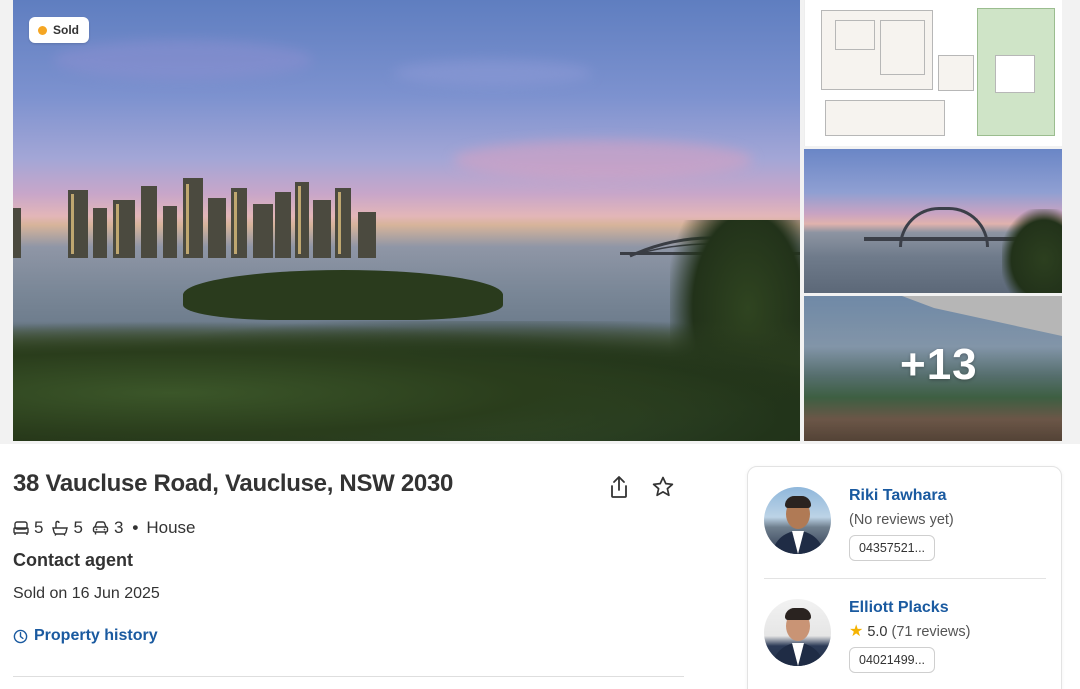  I want to click on share-button, so click(619, 487).